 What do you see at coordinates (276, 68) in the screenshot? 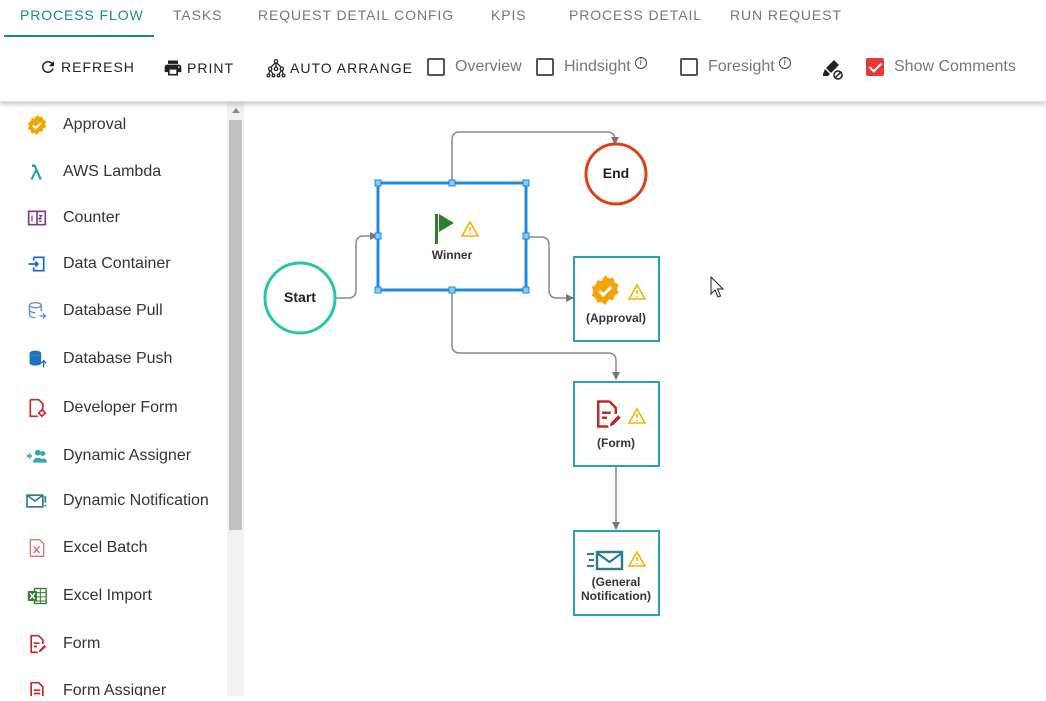
I see `auto-arrange-icon` at bounding box center [276, 68].